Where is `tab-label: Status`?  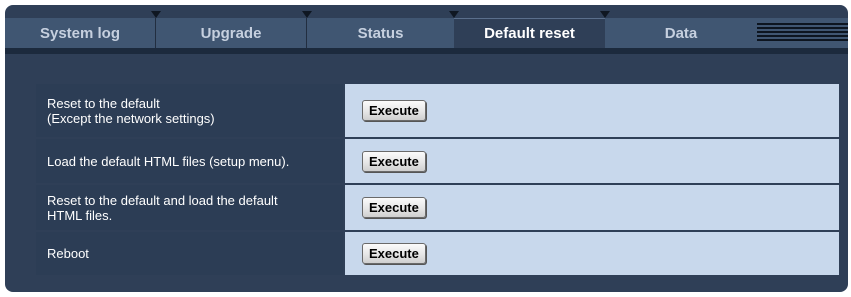
tab-label: Status is located at coordinates (380, 33).